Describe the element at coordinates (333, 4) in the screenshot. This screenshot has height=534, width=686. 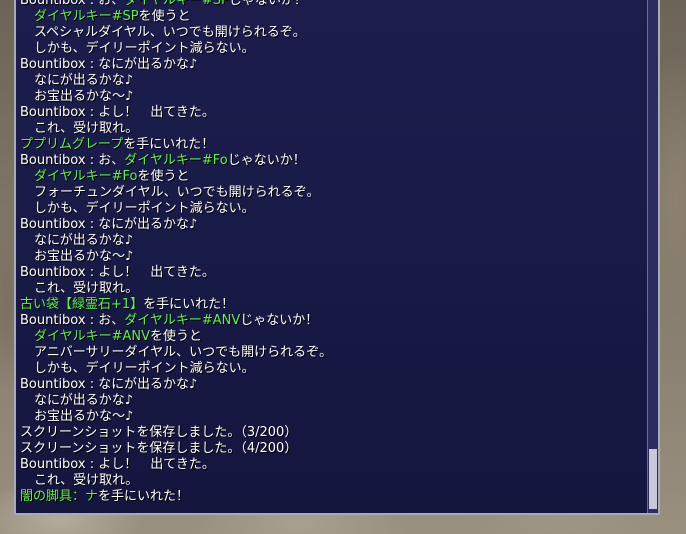
I see `chat-line: Bountibox : お、ダイヤルキー#SPじゃないか！` at that location.